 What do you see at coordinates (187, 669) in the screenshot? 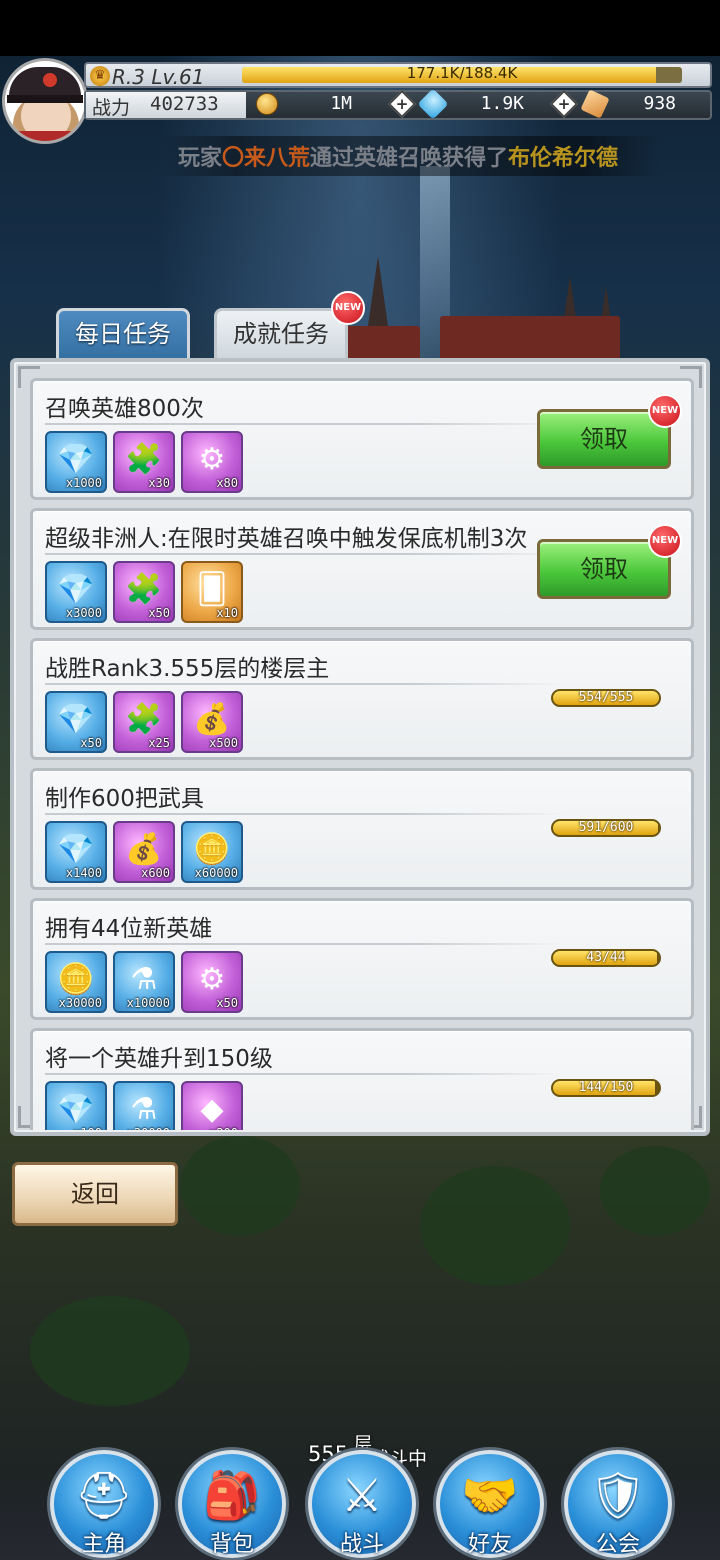
I see `quest-title: 战胜Rank3.555层的楼层主` at bounding box center [187, 669].